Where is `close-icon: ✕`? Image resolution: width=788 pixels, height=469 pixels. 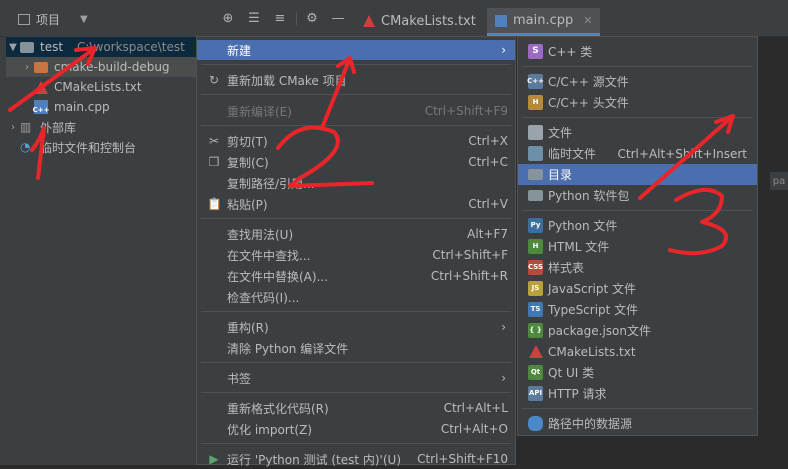 close-icon: ✕ is located at coordinates (587, 20).